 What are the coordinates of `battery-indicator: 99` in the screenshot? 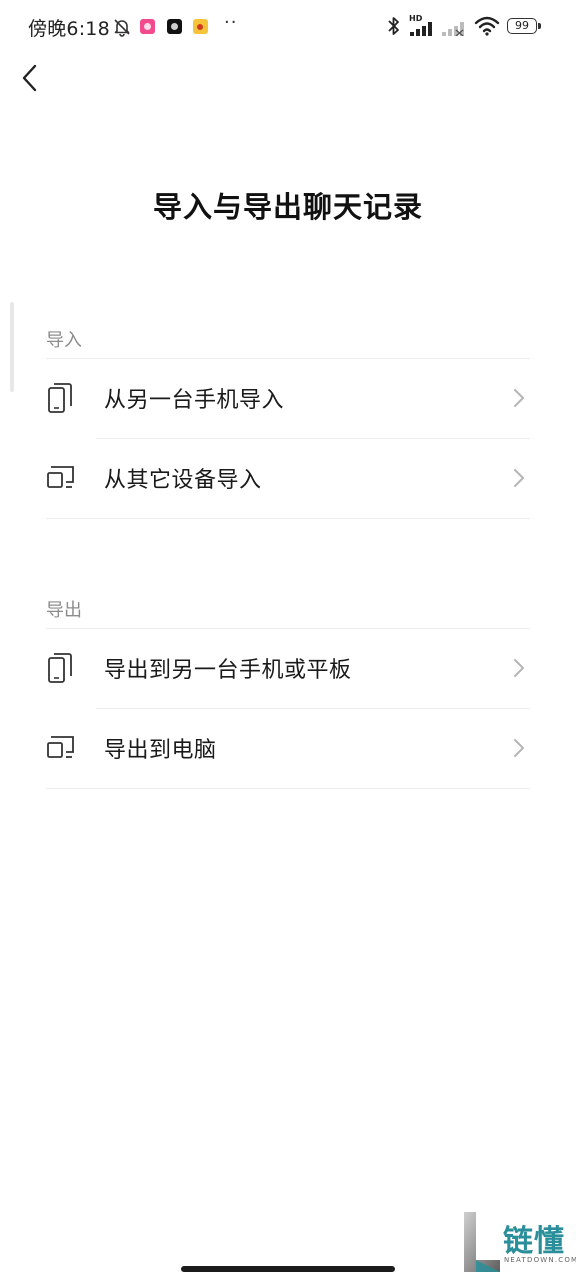 It's located at (524, 26).